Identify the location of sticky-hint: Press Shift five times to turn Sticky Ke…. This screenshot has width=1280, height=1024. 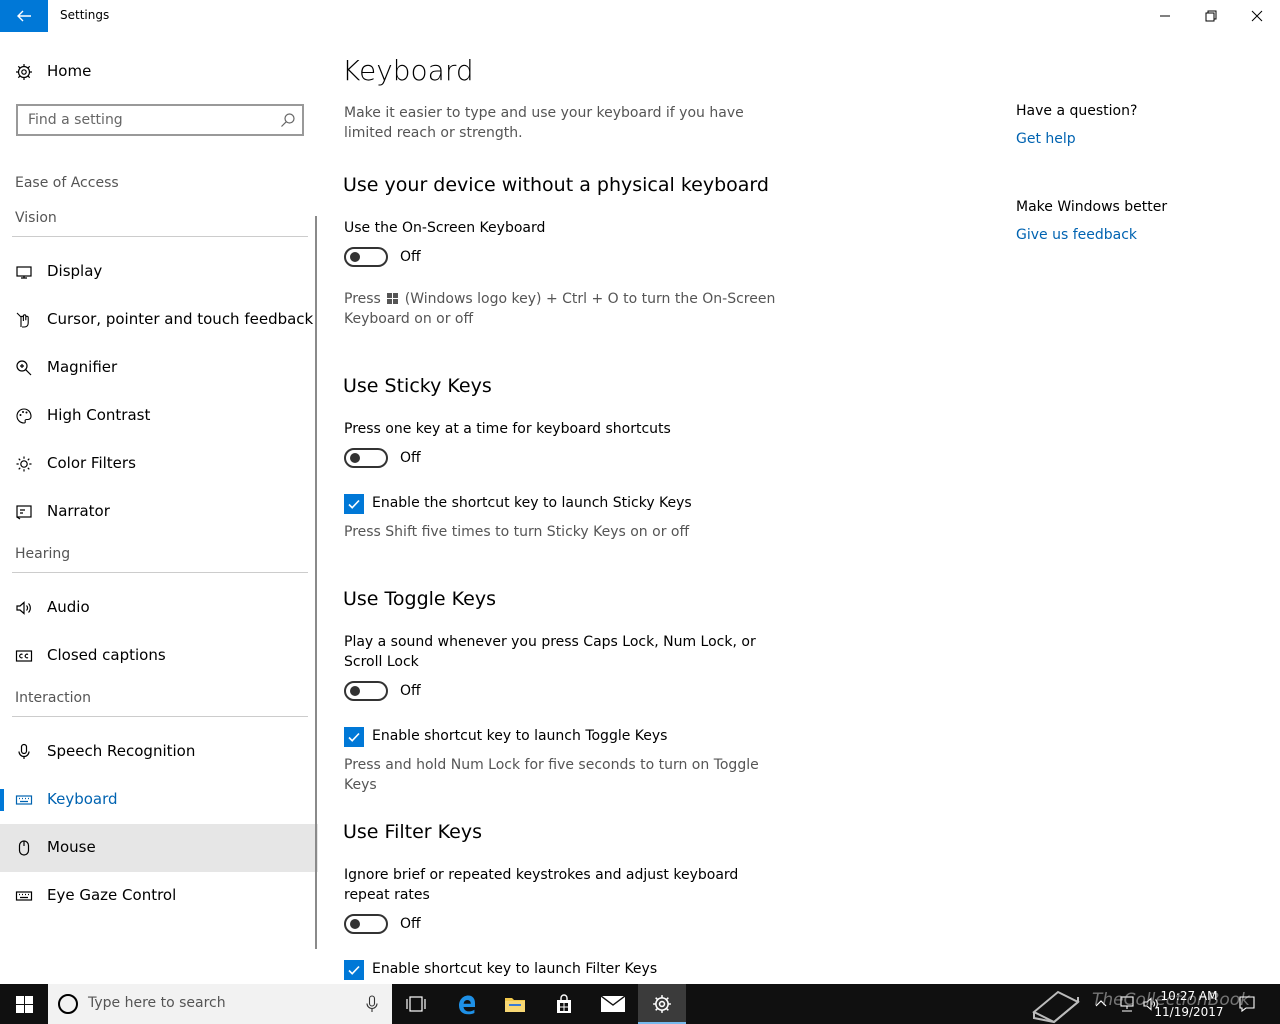
(517, 532).